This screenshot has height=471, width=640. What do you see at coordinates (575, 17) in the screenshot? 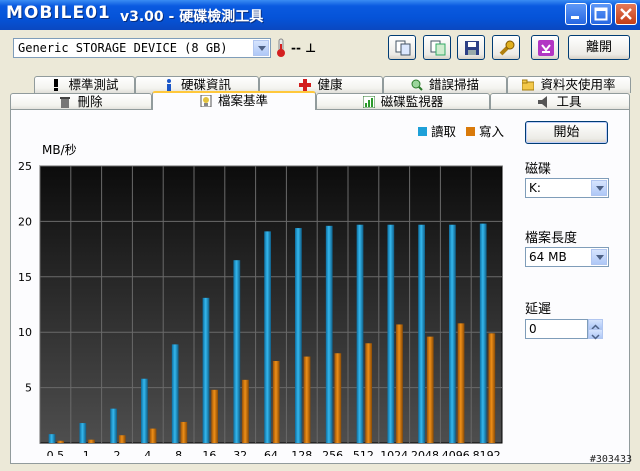
I see `minimize-icon` at bounding box center [575, 17].